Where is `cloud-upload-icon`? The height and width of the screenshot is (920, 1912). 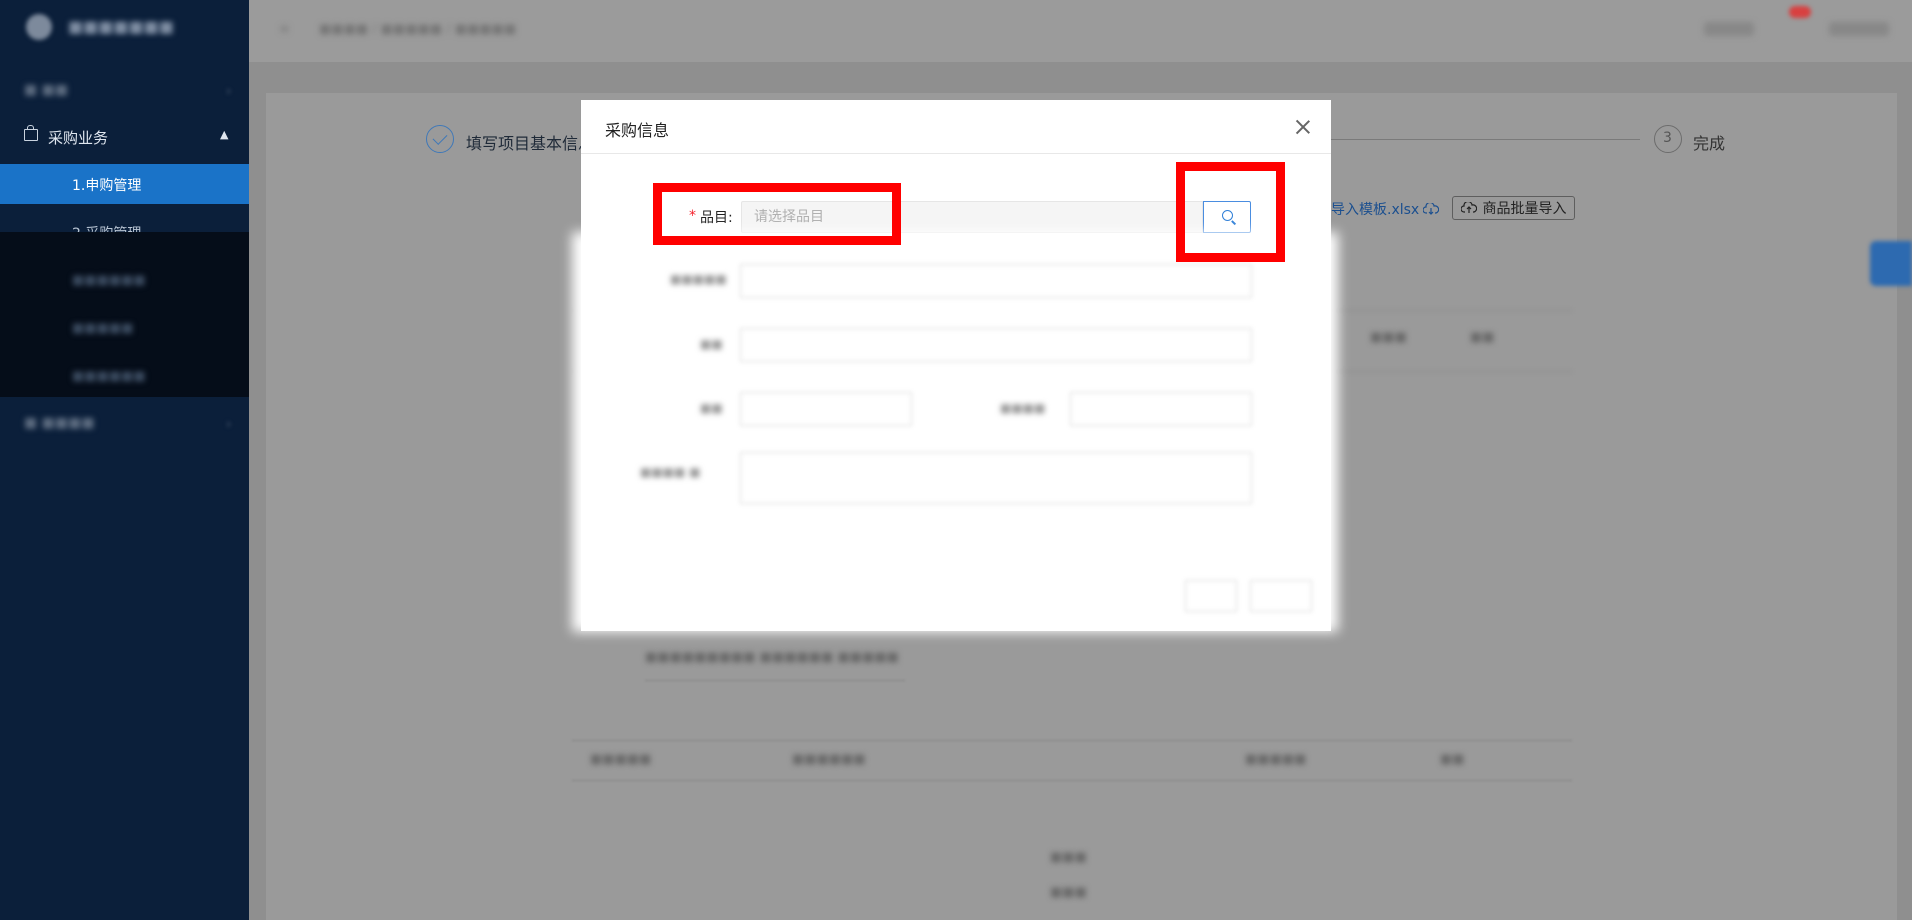 cloud-upload-icon is located at coordinates (1468, 207).